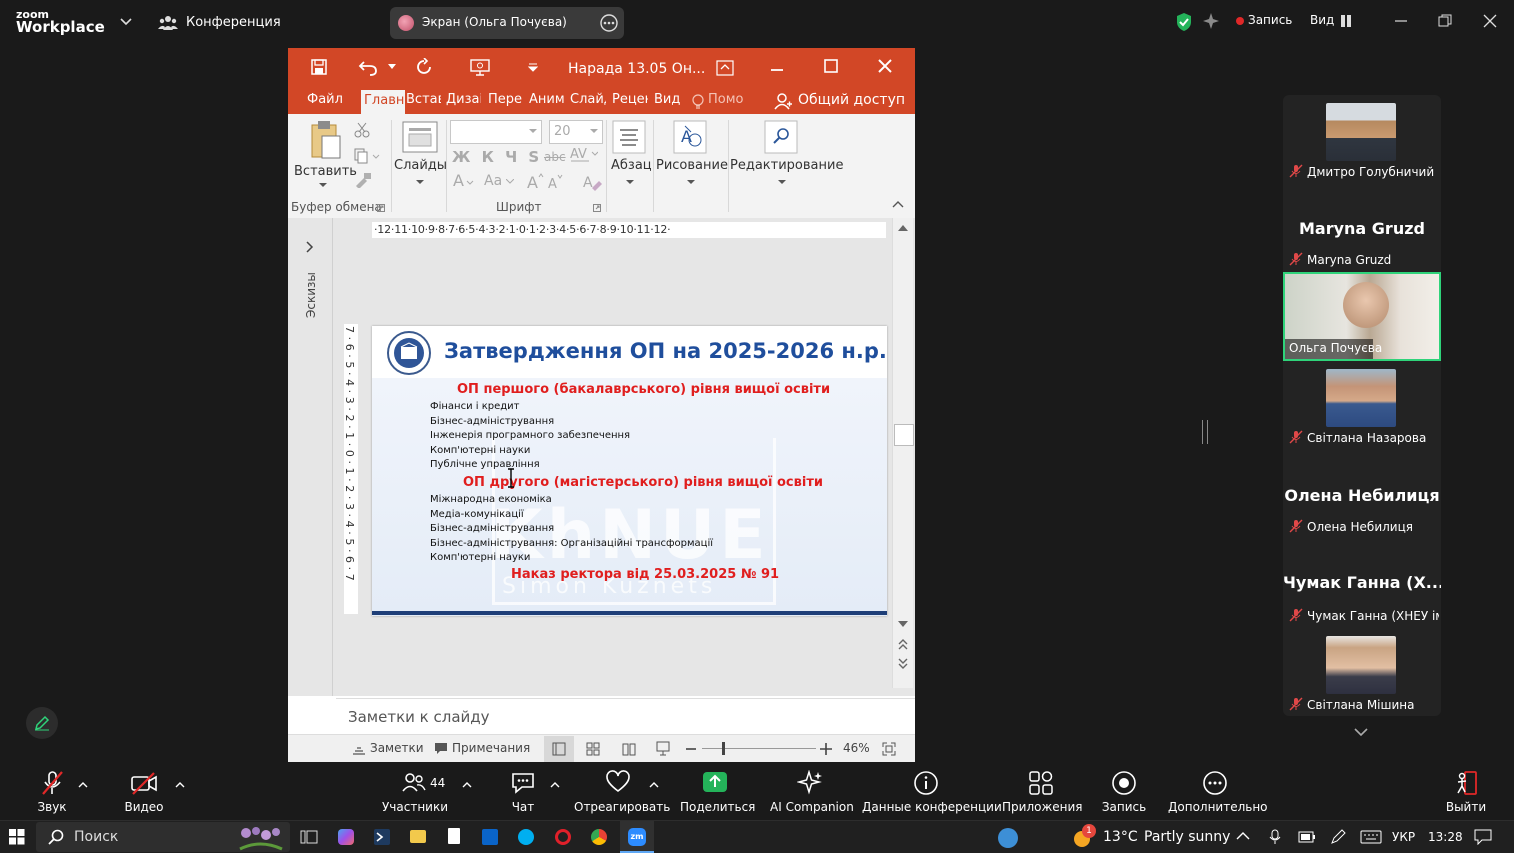 This screenshot has height=853, width=1514. I want to click on comments-toggle: Примечания, so click(491, 748).